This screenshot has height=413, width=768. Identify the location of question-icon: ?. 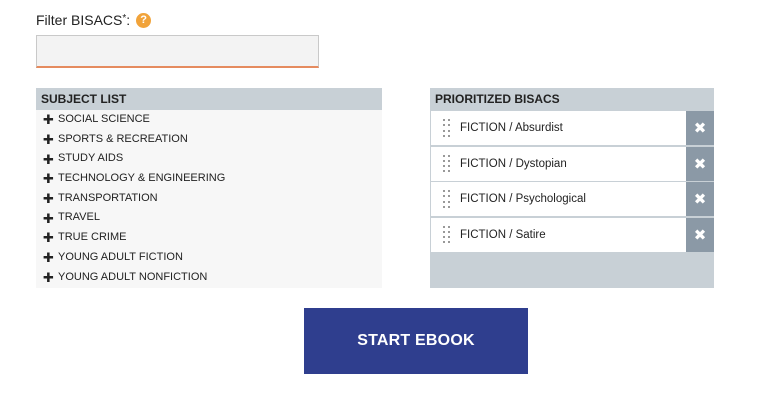
(144, 20).